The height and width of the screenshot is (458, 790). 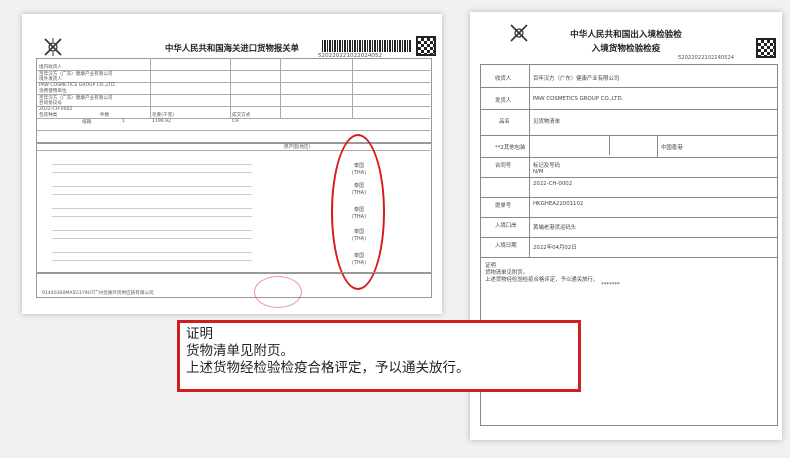 What do you see at coordinates (199, 334) in the screenshot?
I see `notice-title: 证明` at bounding box center [199, 334].